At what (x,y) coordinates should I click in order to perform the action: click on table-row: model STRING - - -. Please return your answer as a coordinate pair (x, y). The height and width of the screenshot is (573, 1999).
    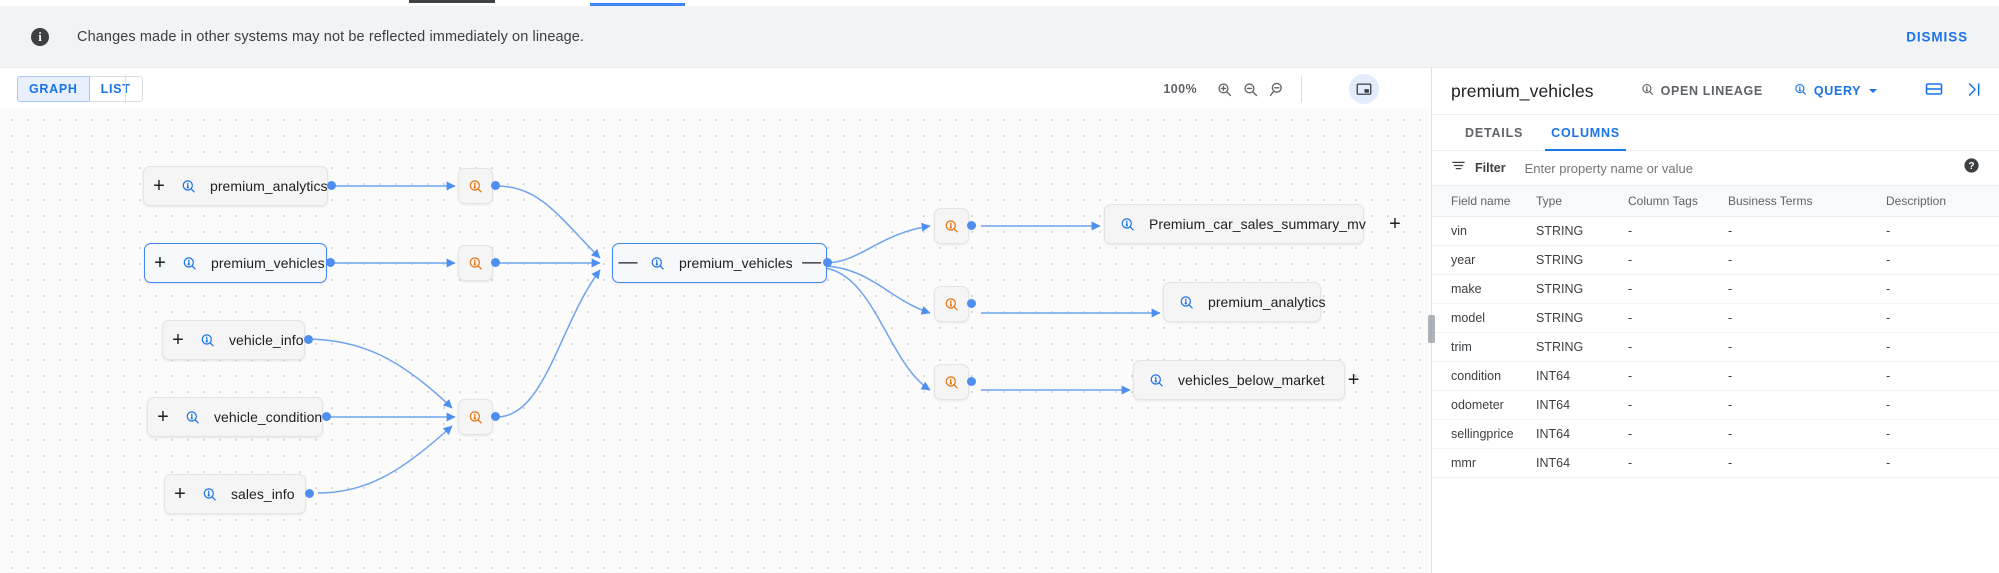
    Looking at the image, I should click on (1715, 318).